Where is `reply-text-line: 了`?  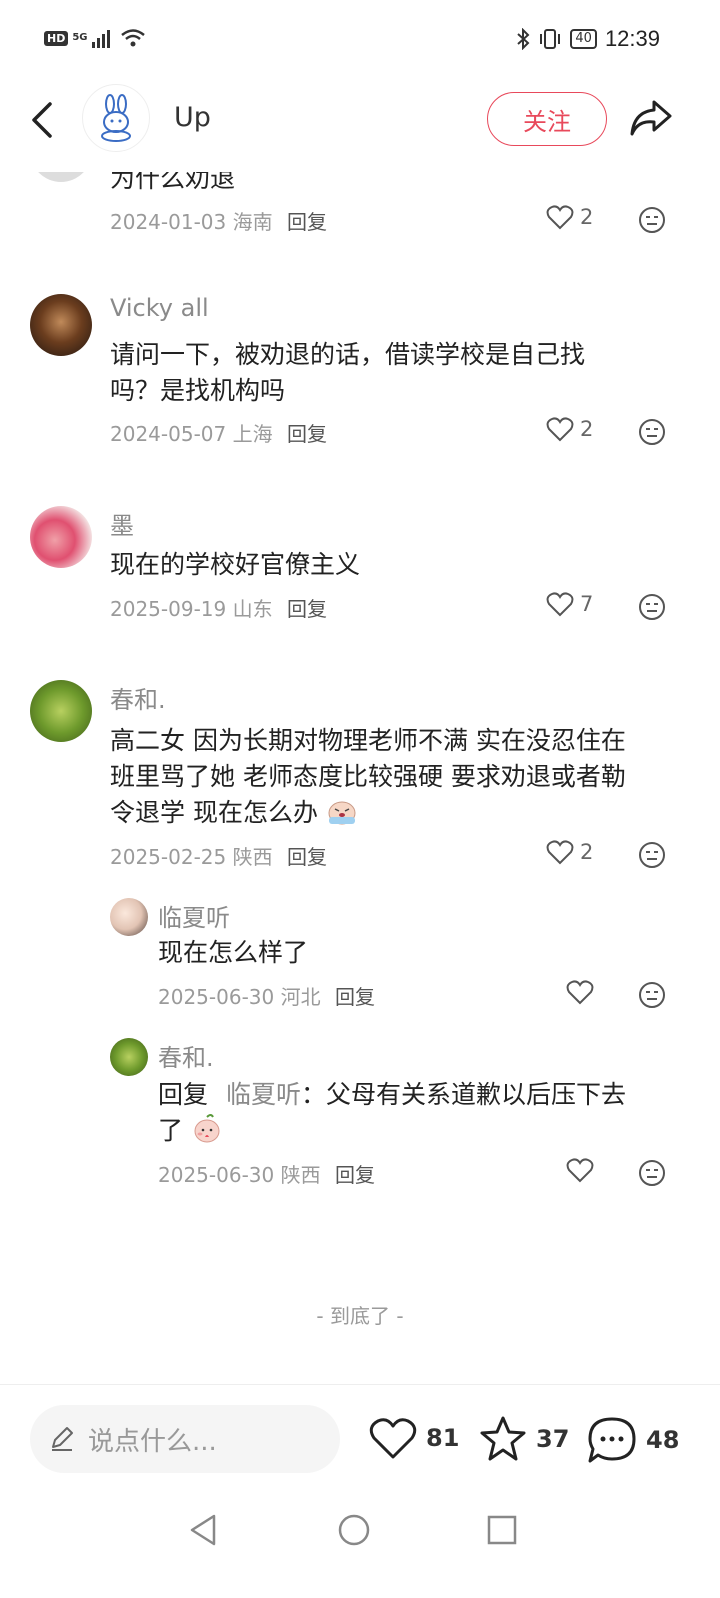 reply-text-line: 了 is located at coordinates (190, 1130).